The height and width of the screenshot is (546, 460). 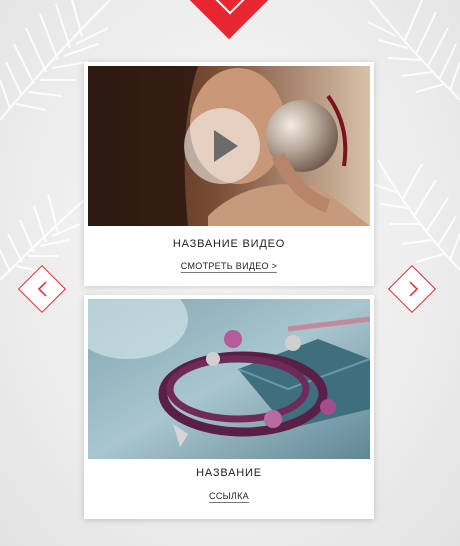 What do you see at coordinates (229, 497) in the screenshot?
I see `card-link: ССЫЛКА` at bounding box center [229, 497].